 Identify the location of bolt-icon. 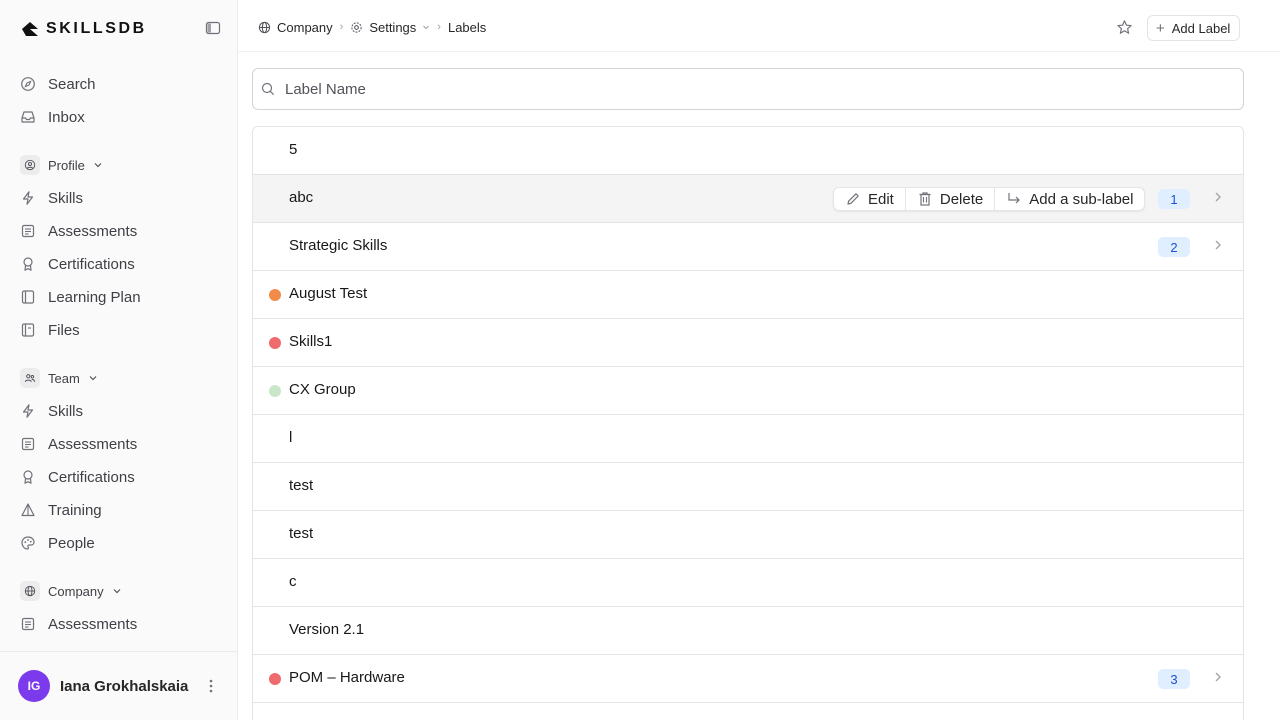
(28, 411).